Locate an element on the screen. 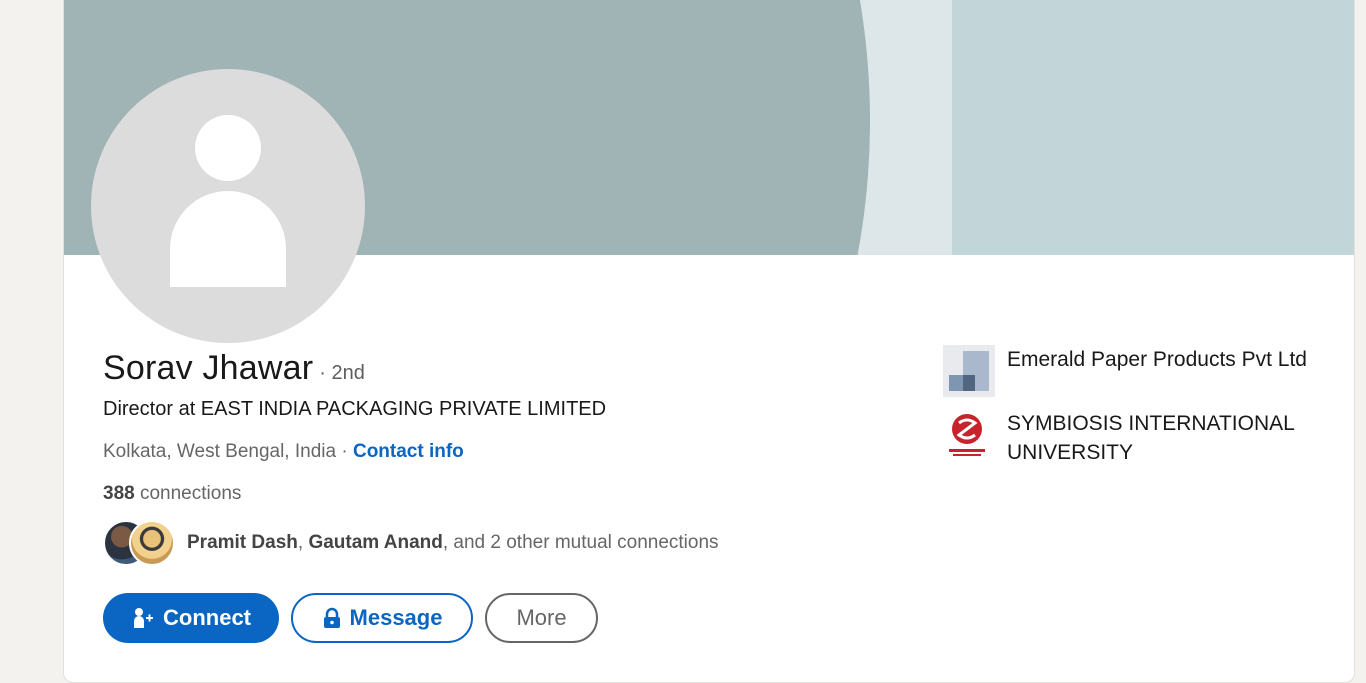 The height and width of the screenshot is (683, 1366). name-row: Sorav Jhawar · 2nd is located at coordinates (234, 368).